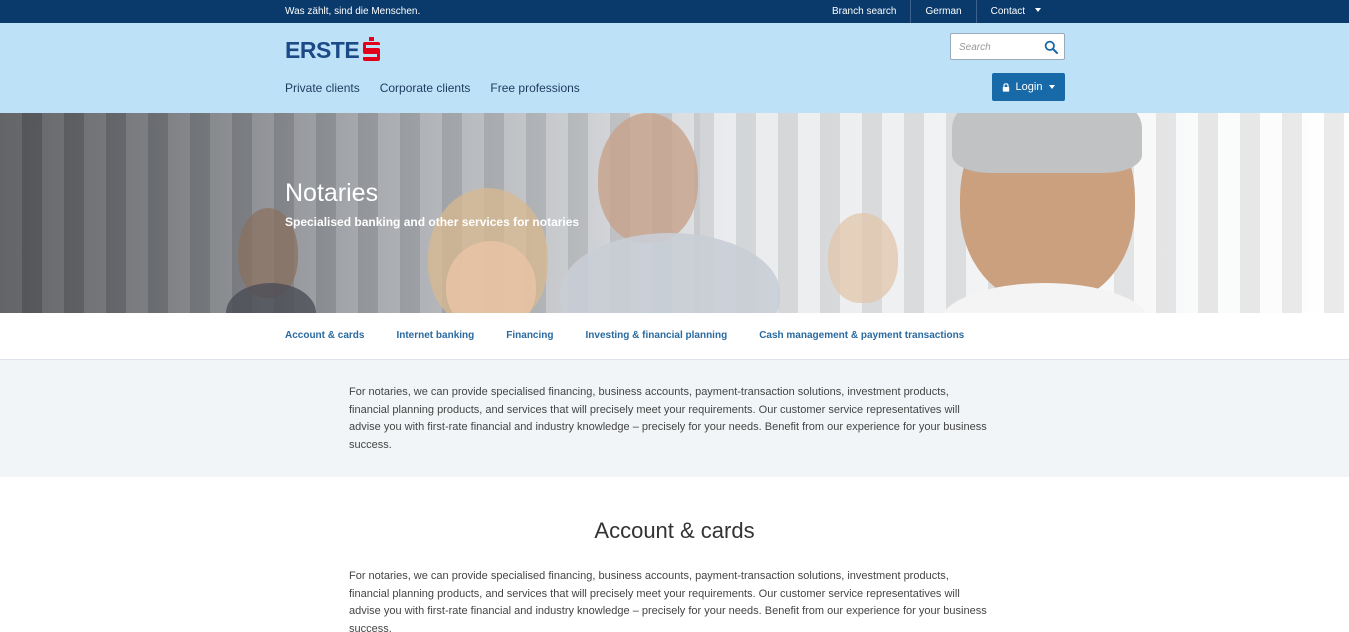 Image resolution: width=1349 pixels, height=632 pixels. Describe the element at coordinates (435, 335) in the screenshot. I see `tab-internet-banking: Internet banking` at that location.